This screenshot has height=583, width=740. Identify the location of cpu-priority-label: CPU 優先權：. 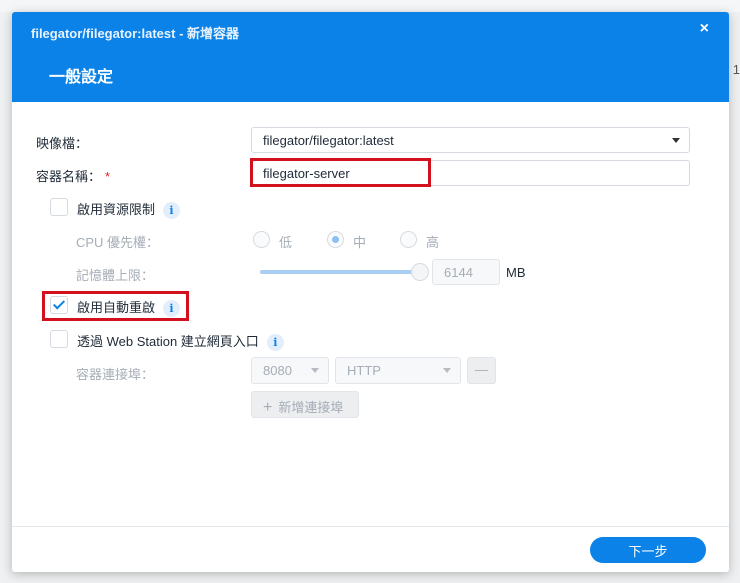
(118, 242).